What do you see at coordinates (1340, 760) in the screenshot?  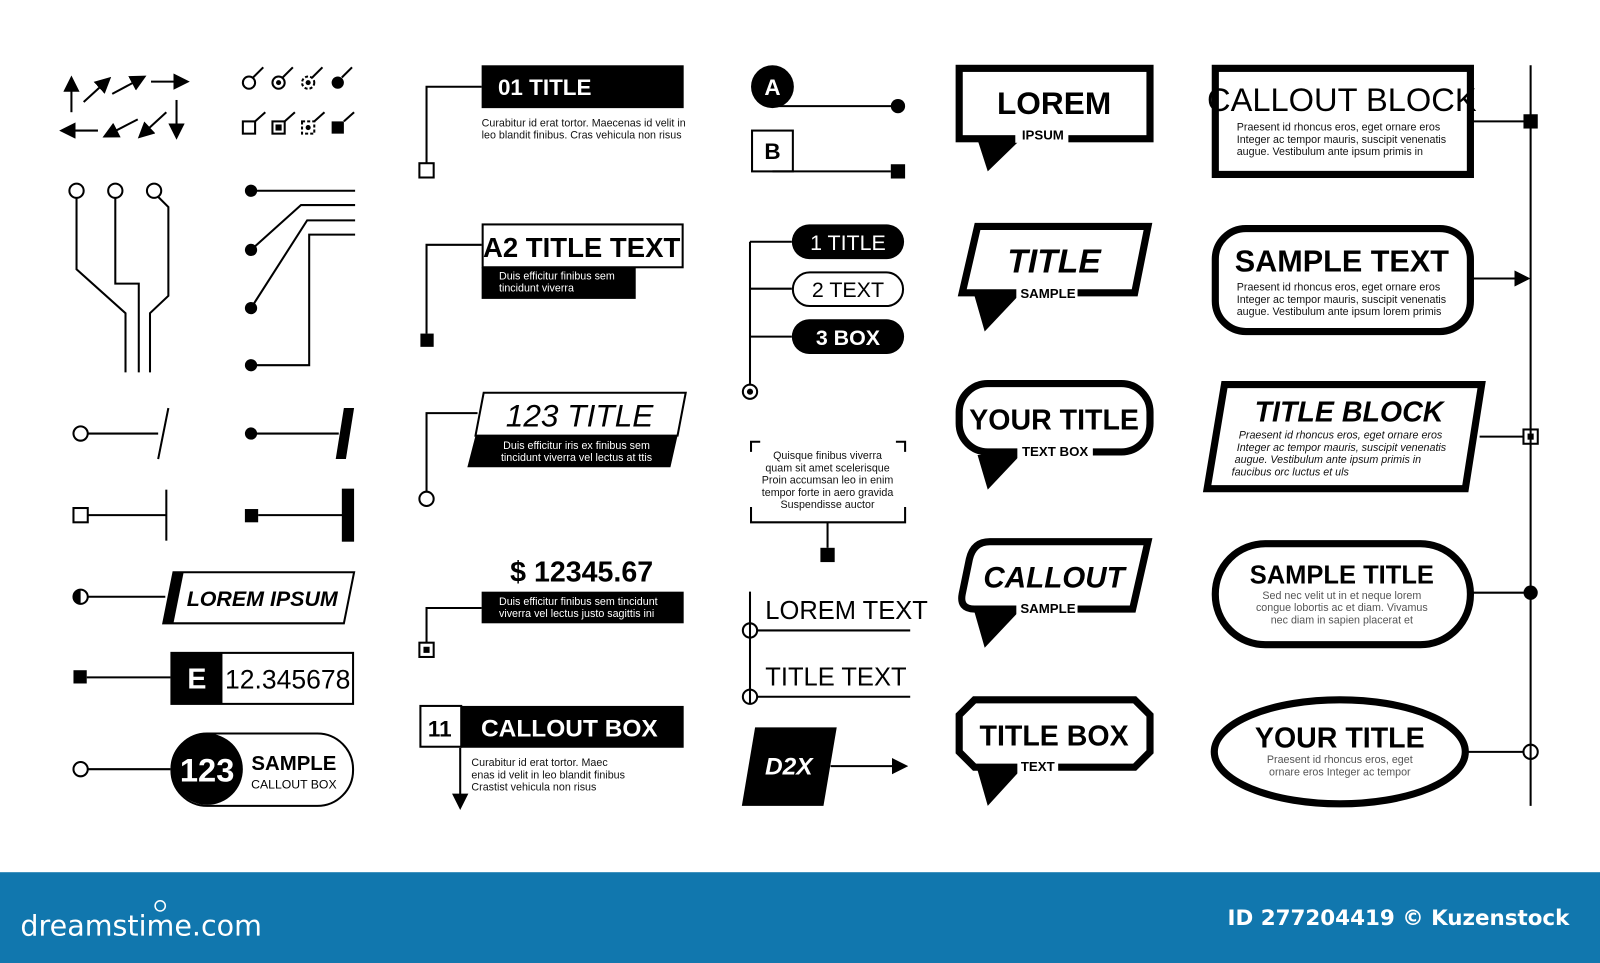 I see `block-desc: Praesent id rhoncus eros, eget` at bounding box center [1340, 760].